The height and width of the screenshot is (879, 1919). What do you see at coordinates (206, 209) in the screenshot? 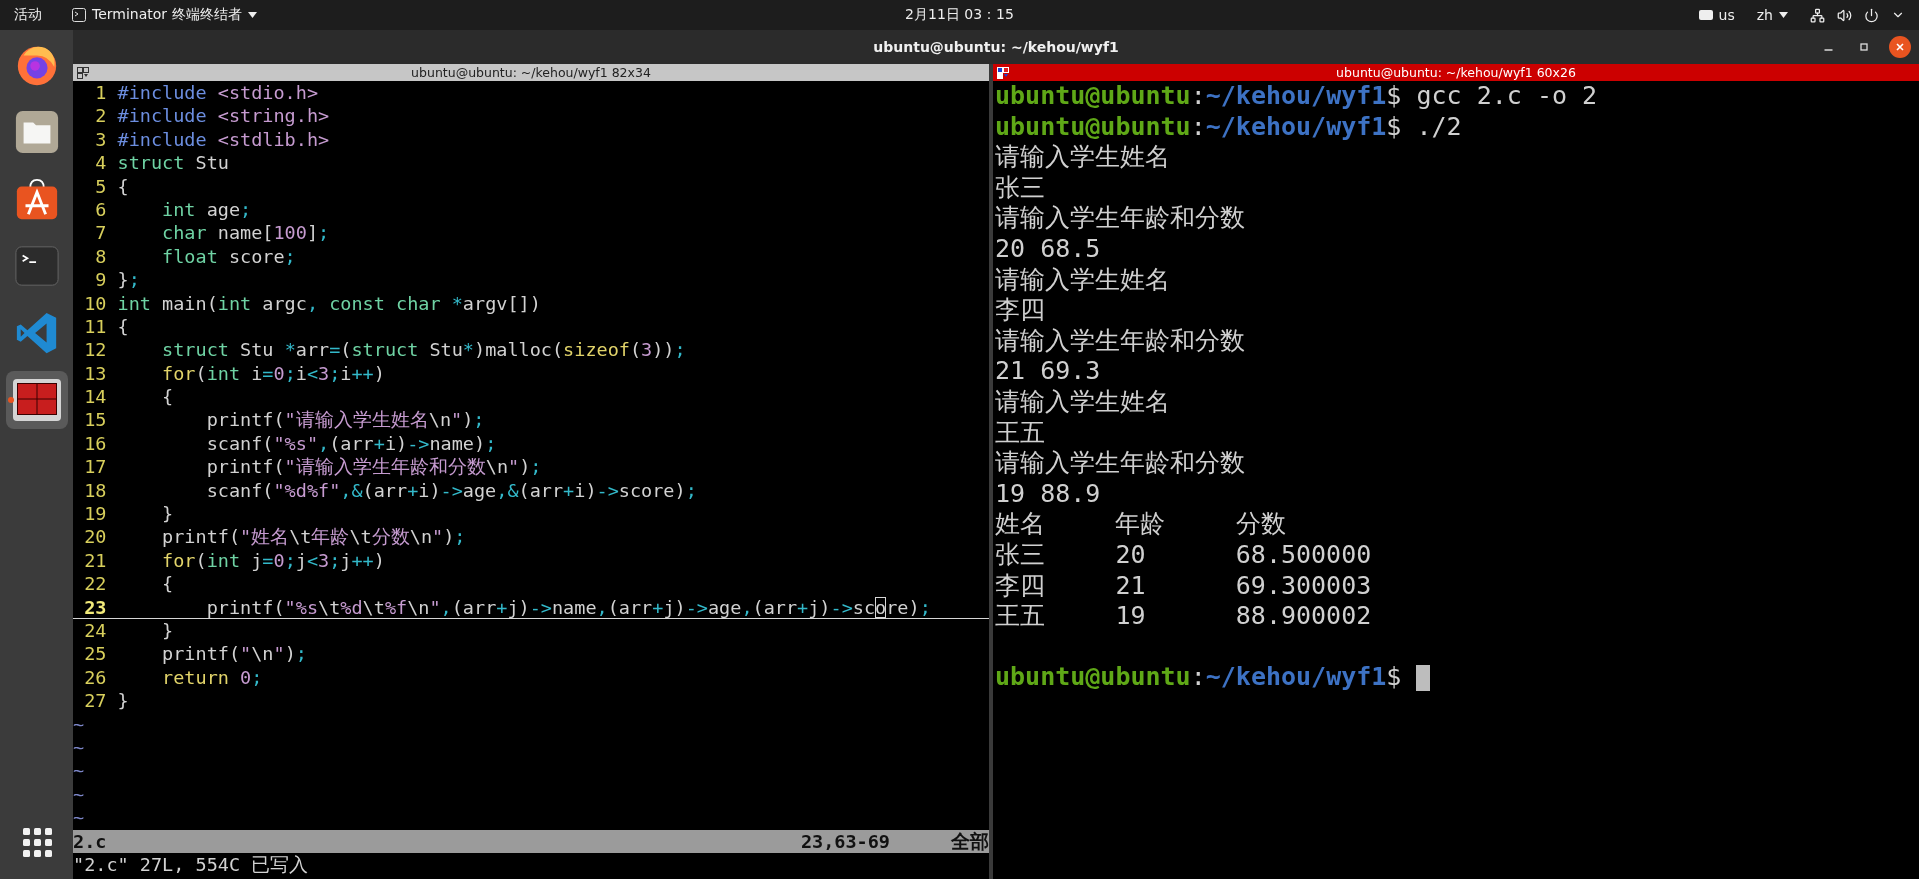
I see `code-line: int age;` at bounding box center [206, 209].